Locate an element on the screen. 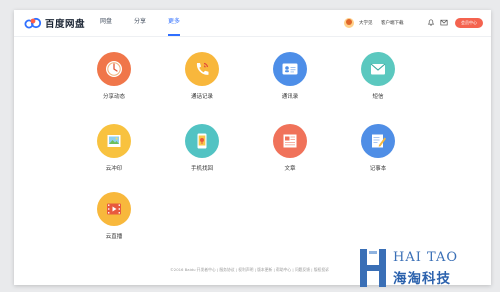 The image size is (500, 292). app-cloud-print: 云冲印 is located at coordinates (114, 148).